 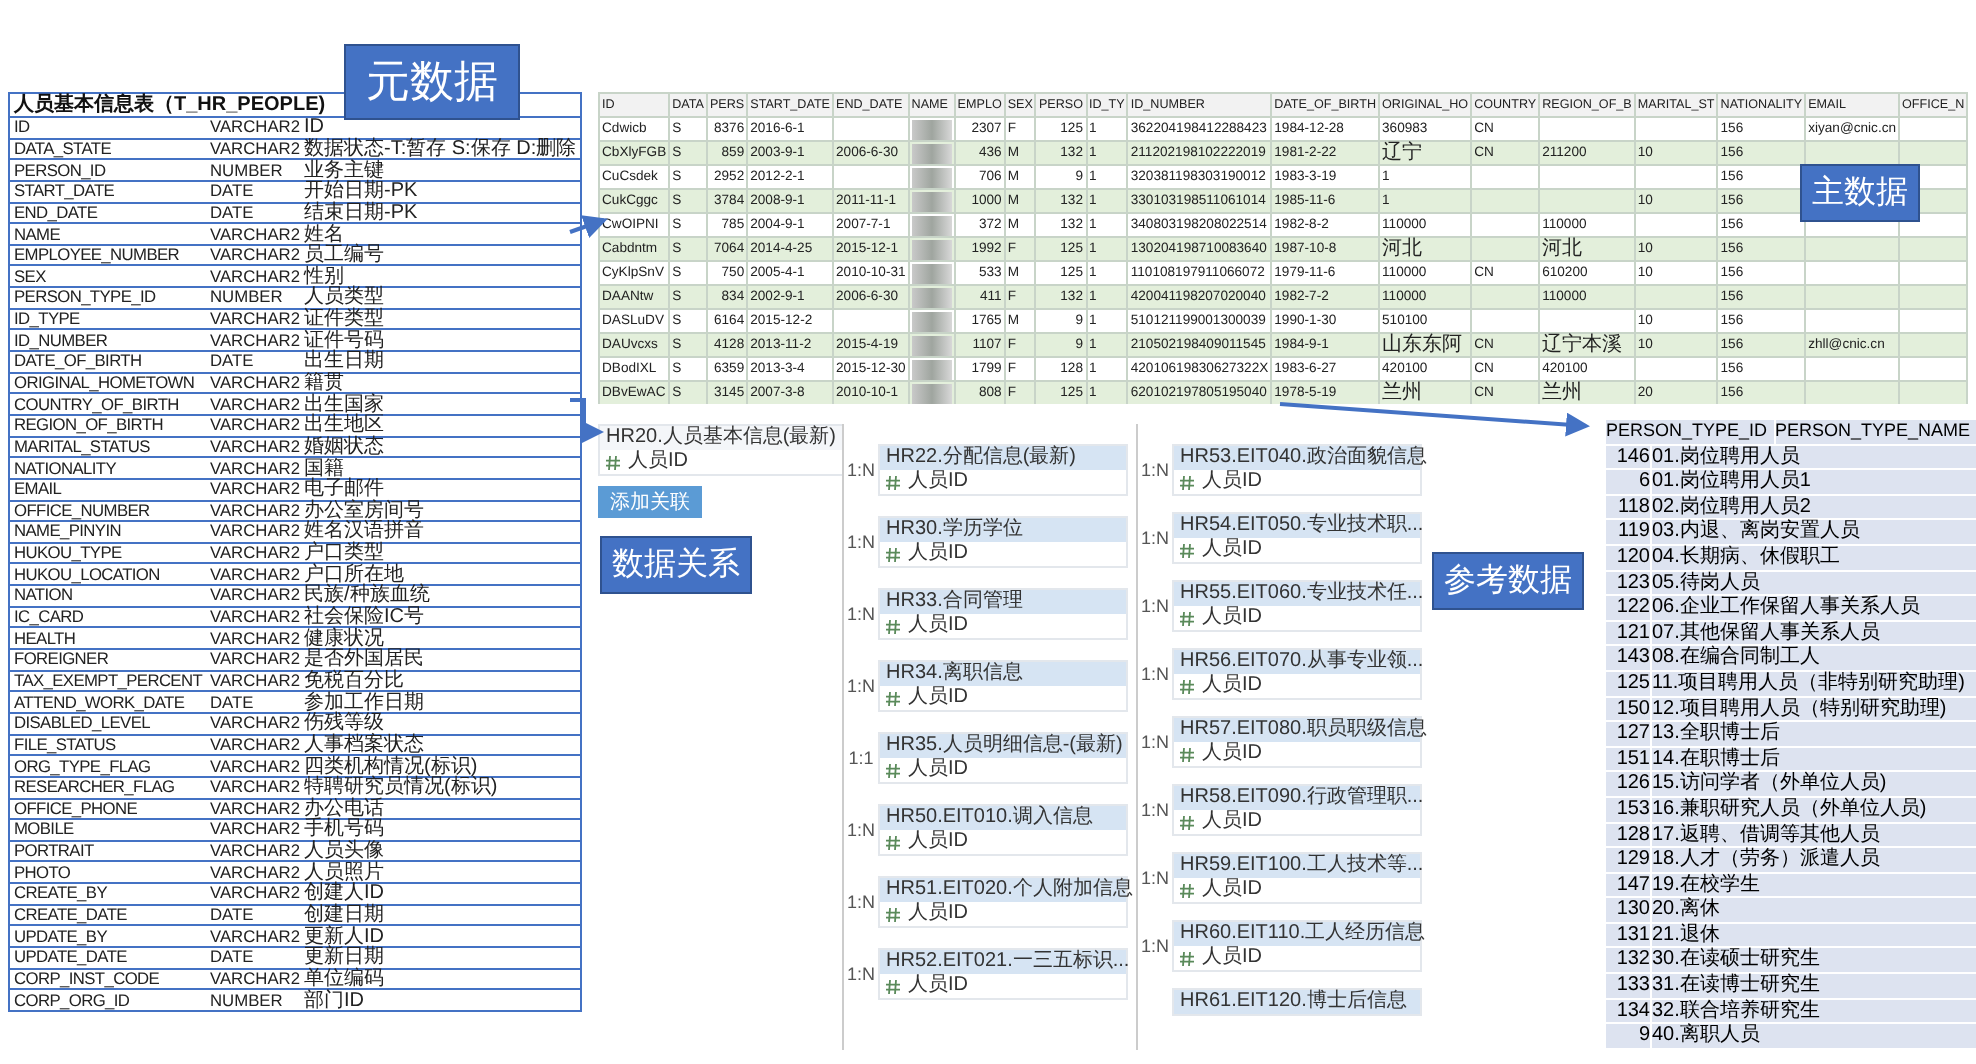 I want to click on table-cell: 01.岗位聘用人员, so click(x=1814, y=457).